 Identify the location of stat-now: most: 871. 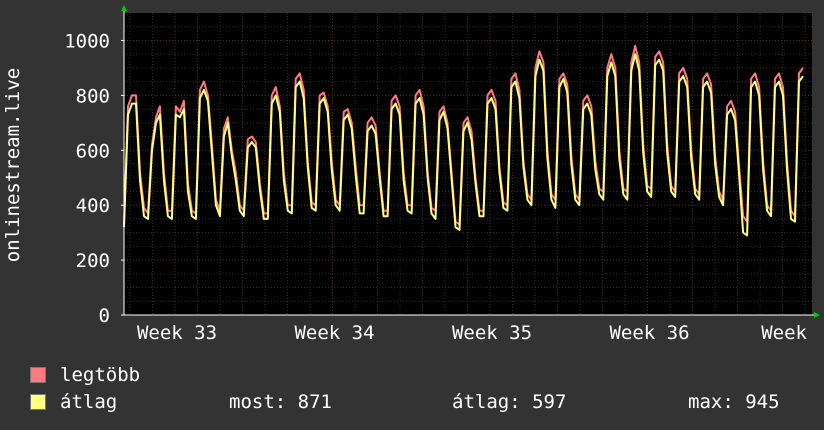
(280, 402).